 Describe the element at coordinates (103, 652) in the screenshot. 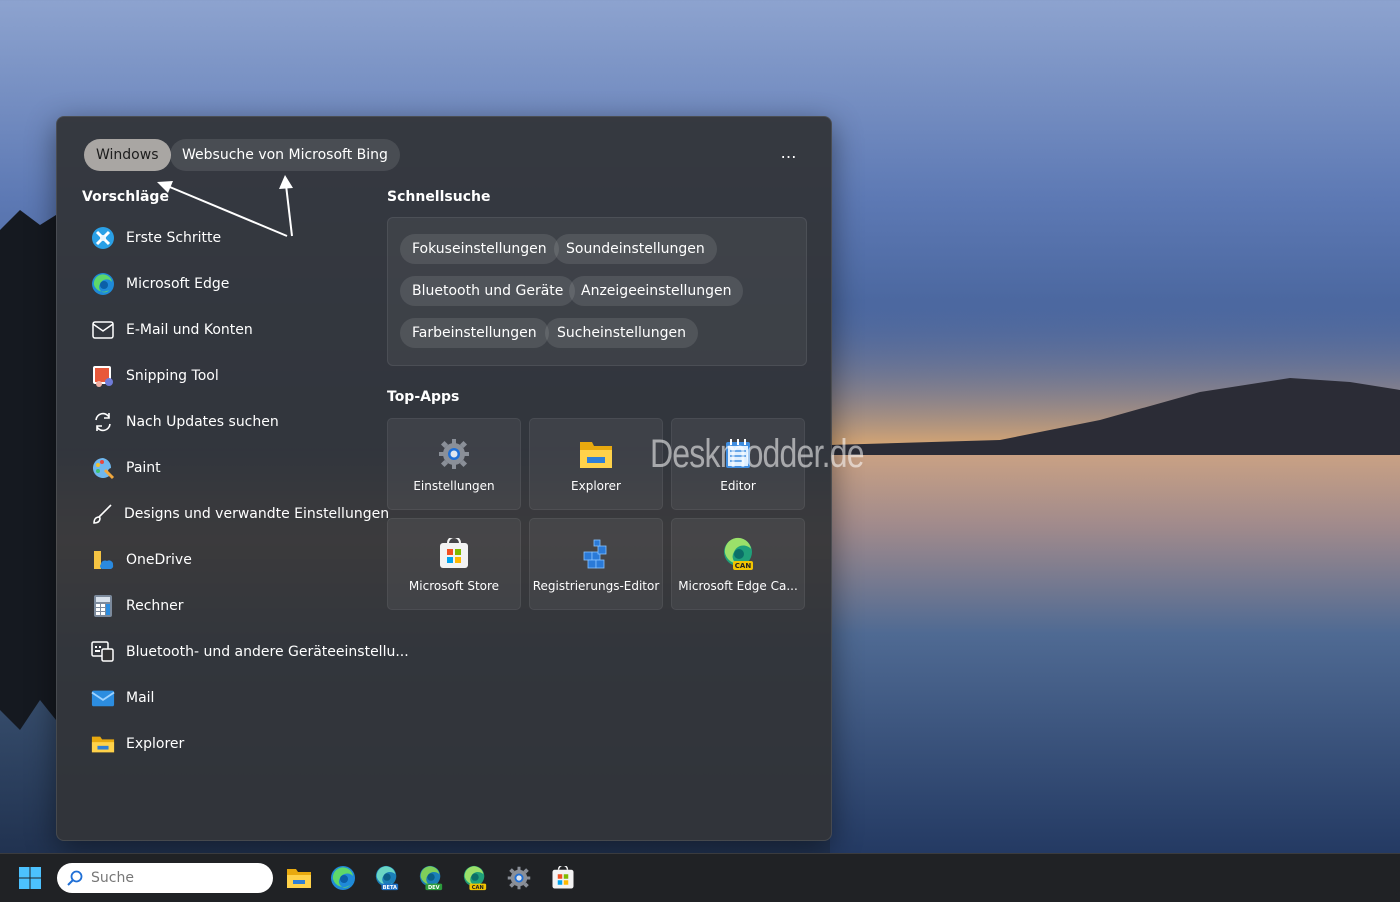

I see `devices-icon` at that location.